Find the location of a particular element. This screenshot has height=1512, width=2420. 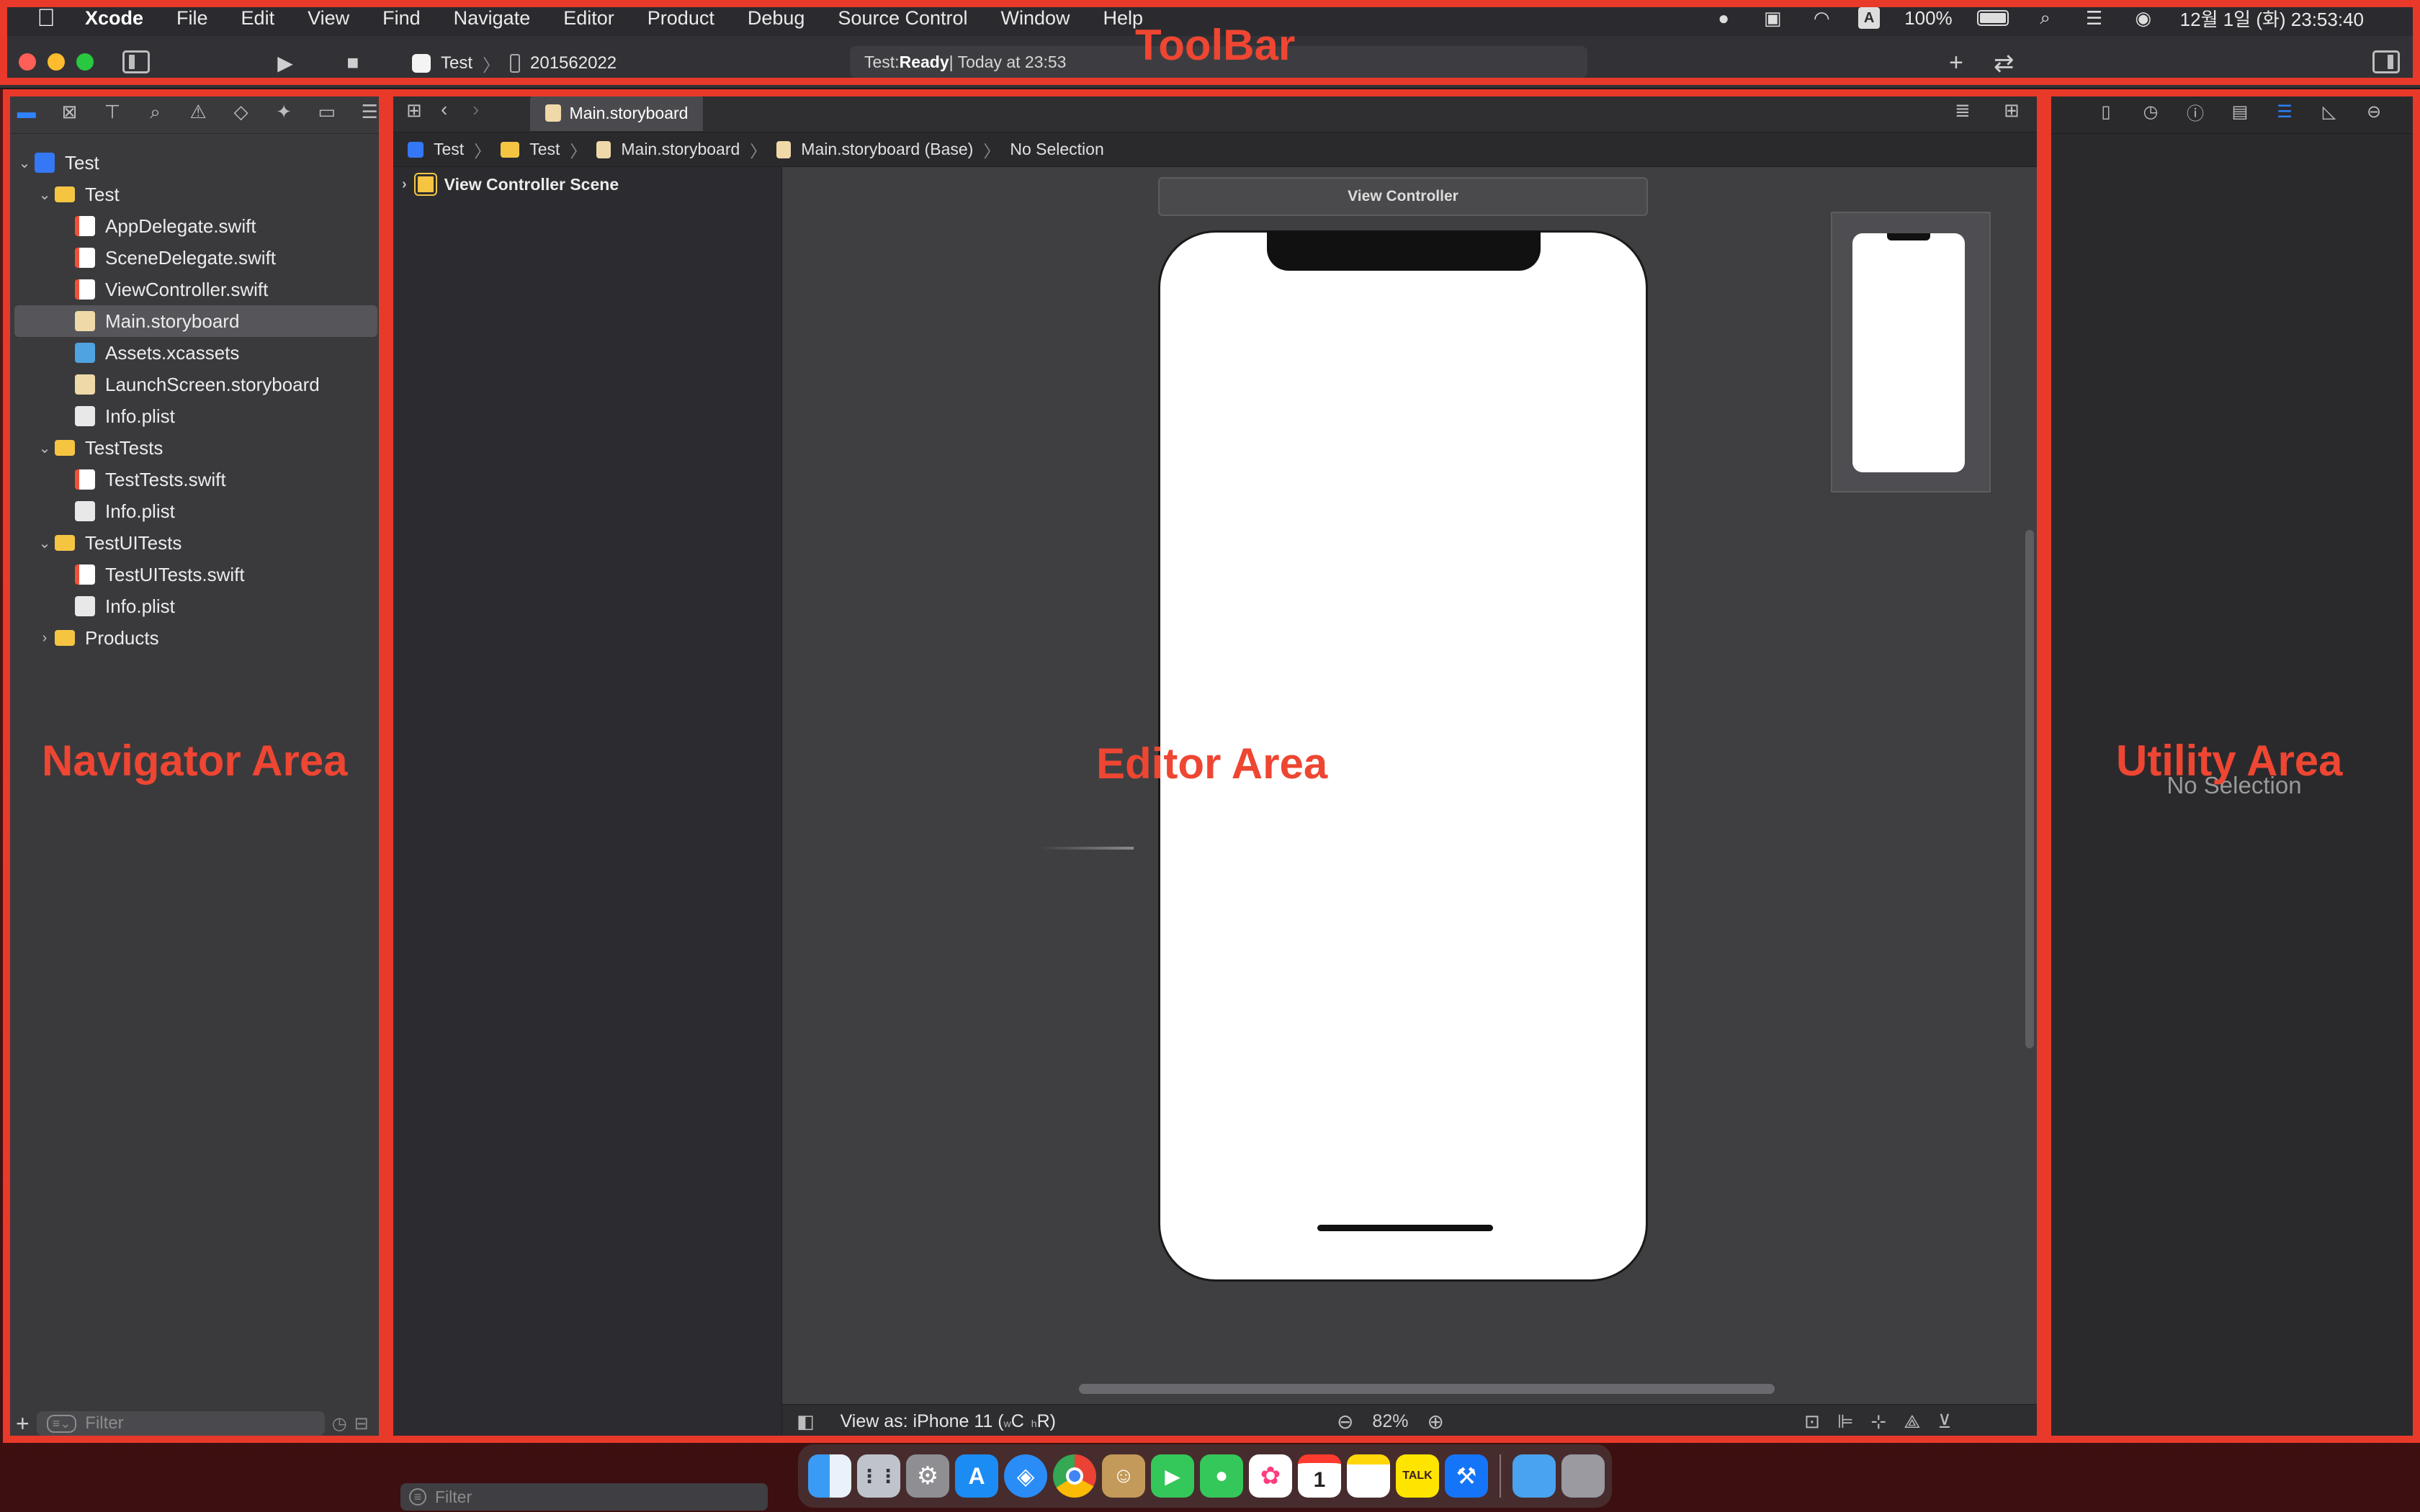

outline-filter-placeholder: Filter is located at coordinates (453, 1496).